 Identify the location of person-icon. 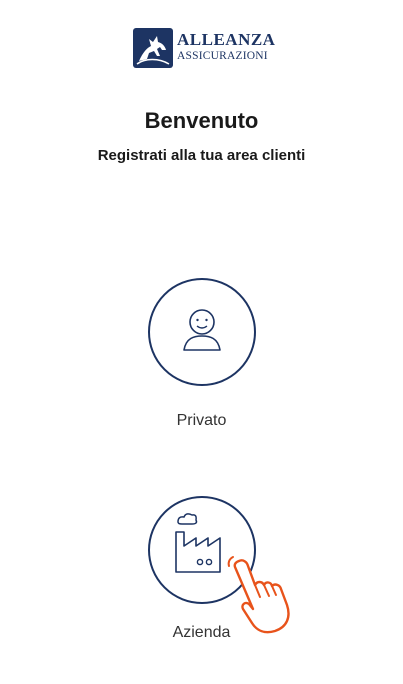
(202, 330).